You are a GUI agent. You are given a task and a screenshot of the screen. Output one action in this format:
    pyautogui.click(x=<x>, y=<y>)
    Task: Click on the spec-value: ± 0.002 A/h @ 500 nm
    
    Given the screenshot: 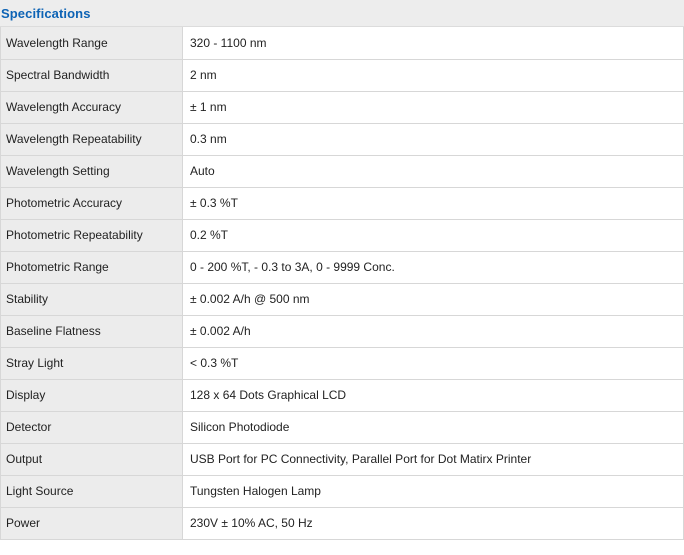 What is the action you would take?
    pyautogui.click(x=433, y=299)
    